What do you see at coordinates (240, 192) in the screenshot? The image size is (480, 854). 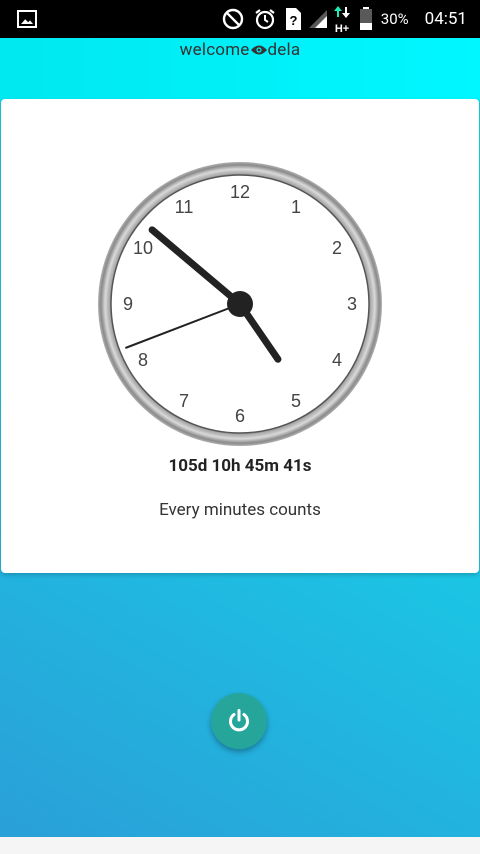 I see `clock-number-12: 12` at bounding box center [240, 192].